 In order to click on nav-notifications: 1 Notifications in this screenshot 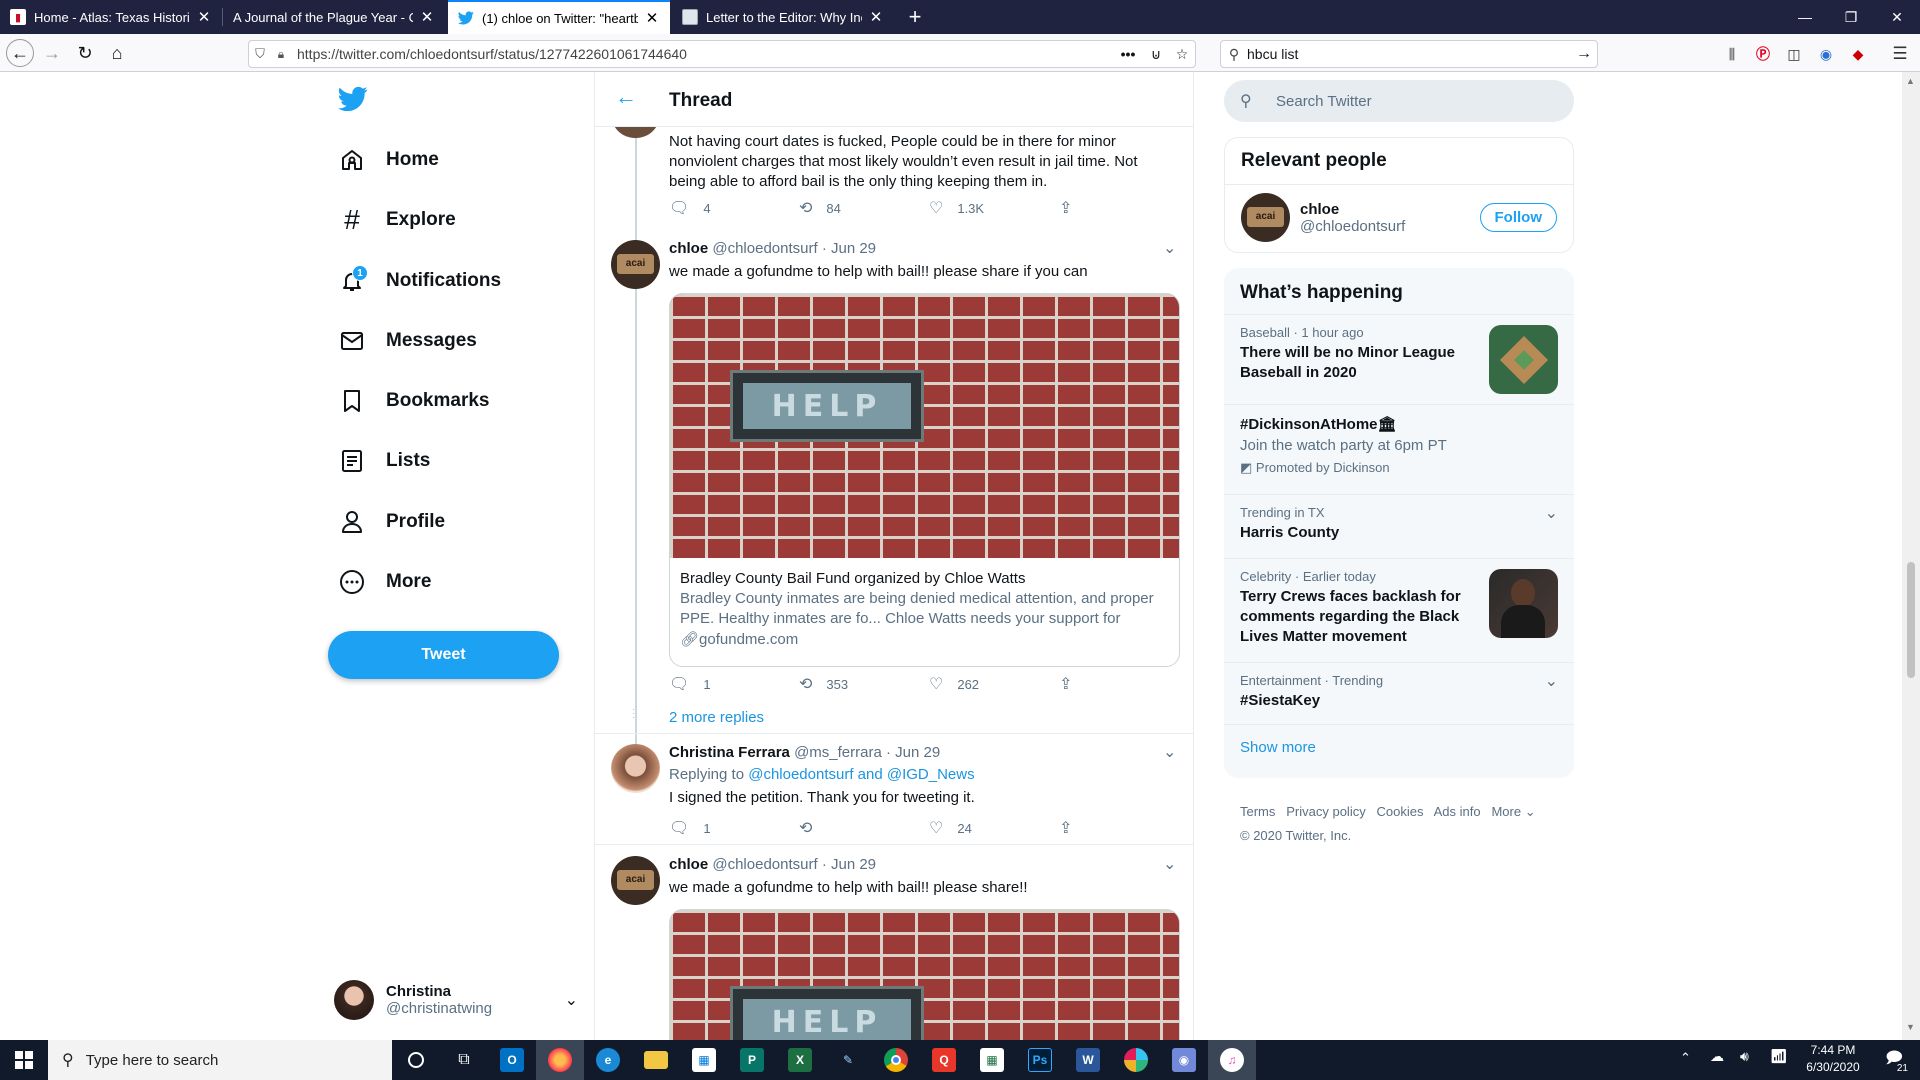, I will do `click(419, 281)`.